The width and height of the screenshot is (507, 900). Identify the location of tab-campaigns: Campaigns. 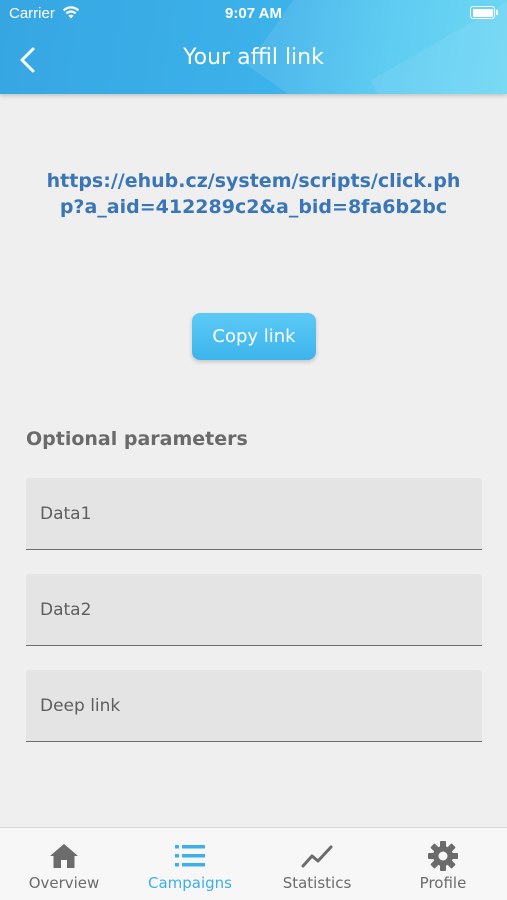
(190, 864).